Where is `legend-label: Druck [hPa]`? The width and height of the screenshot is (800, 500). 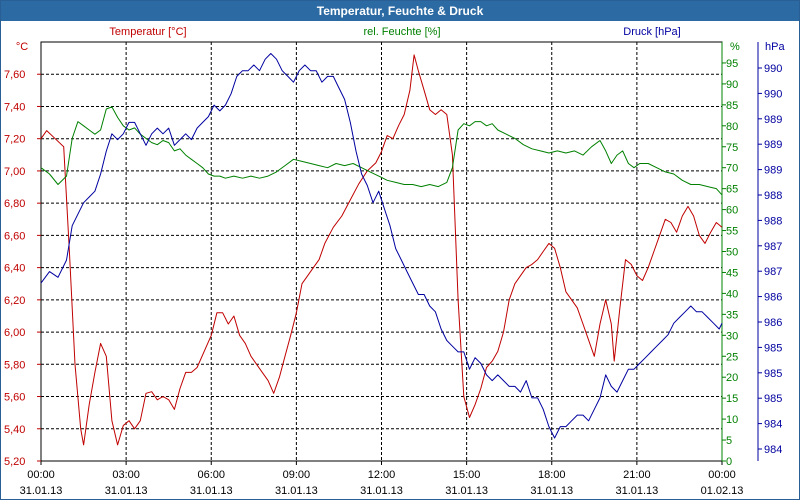 legend-label: Druck [hPa] is located at coordinates (651, 32).